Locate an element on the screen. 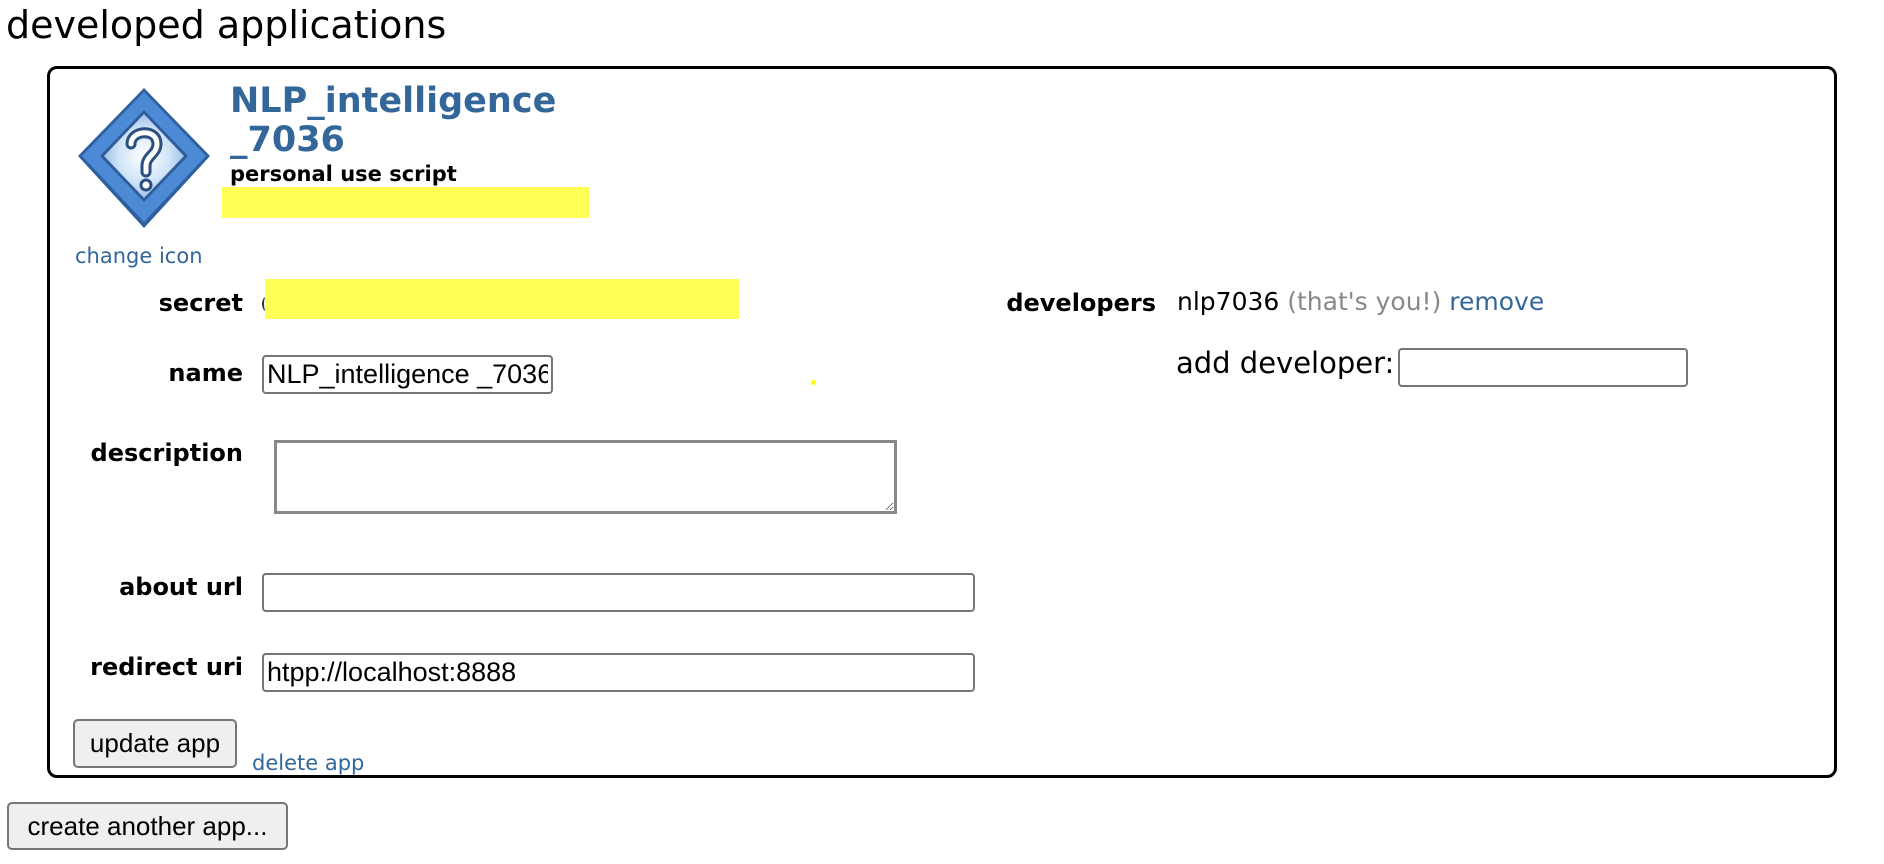 The height and width of the screenshot is (864, 1884). about-url-label: about url is located at coordinates (181, 587).